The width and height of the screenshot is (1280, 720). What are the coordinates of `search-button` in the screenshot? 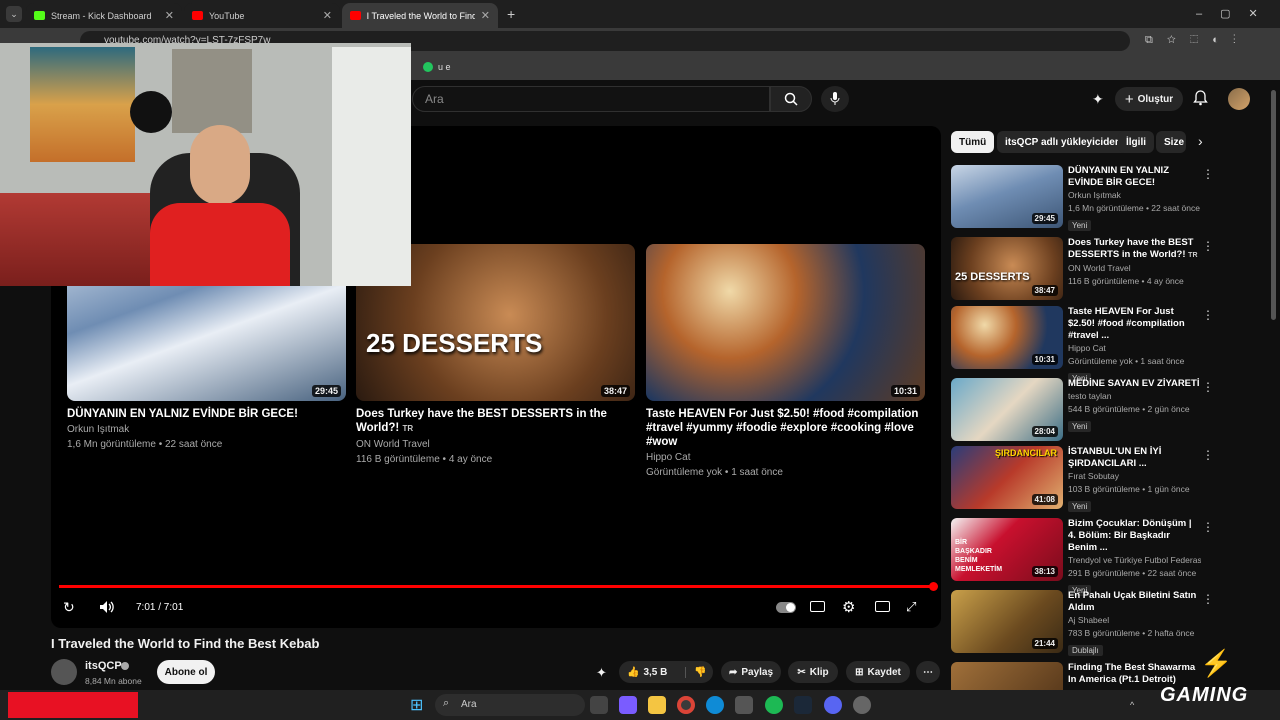 It's located at (791, 99).